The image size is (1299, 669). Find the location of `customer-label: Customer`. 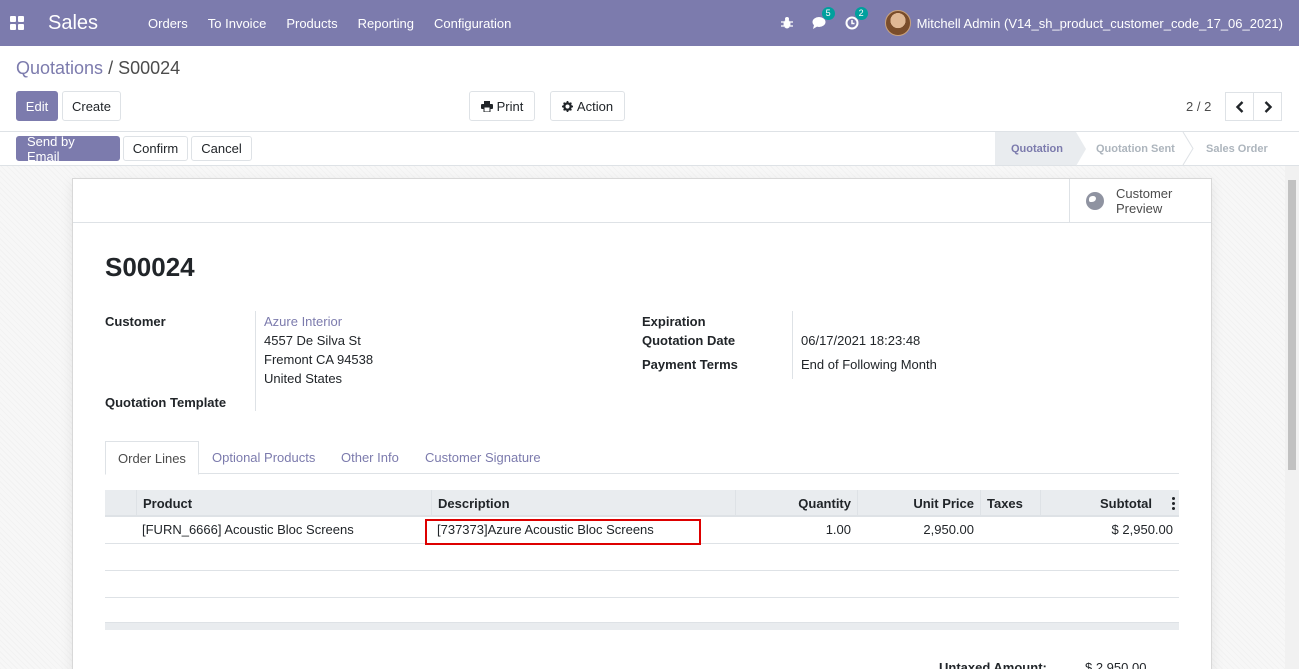

customer-label: Customer is located at coordinates (135, 321).